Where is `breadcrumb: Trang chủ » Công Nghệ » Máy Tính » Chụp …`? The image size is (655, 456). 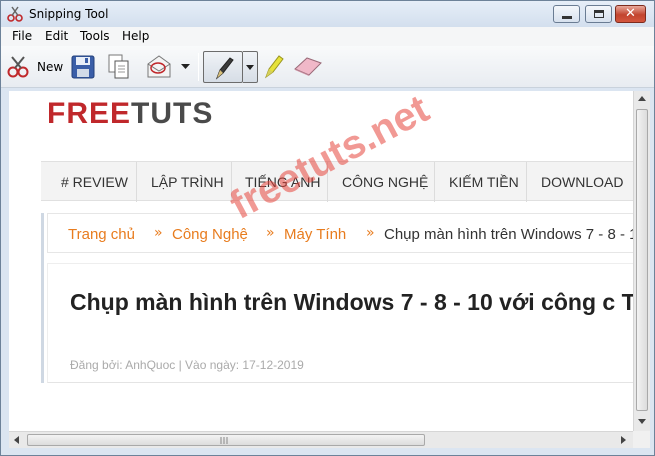
breadcrumb: Trang chủ » Công Nghệ » Máy Tính » Chụp … is located at coordinates (340, 233).